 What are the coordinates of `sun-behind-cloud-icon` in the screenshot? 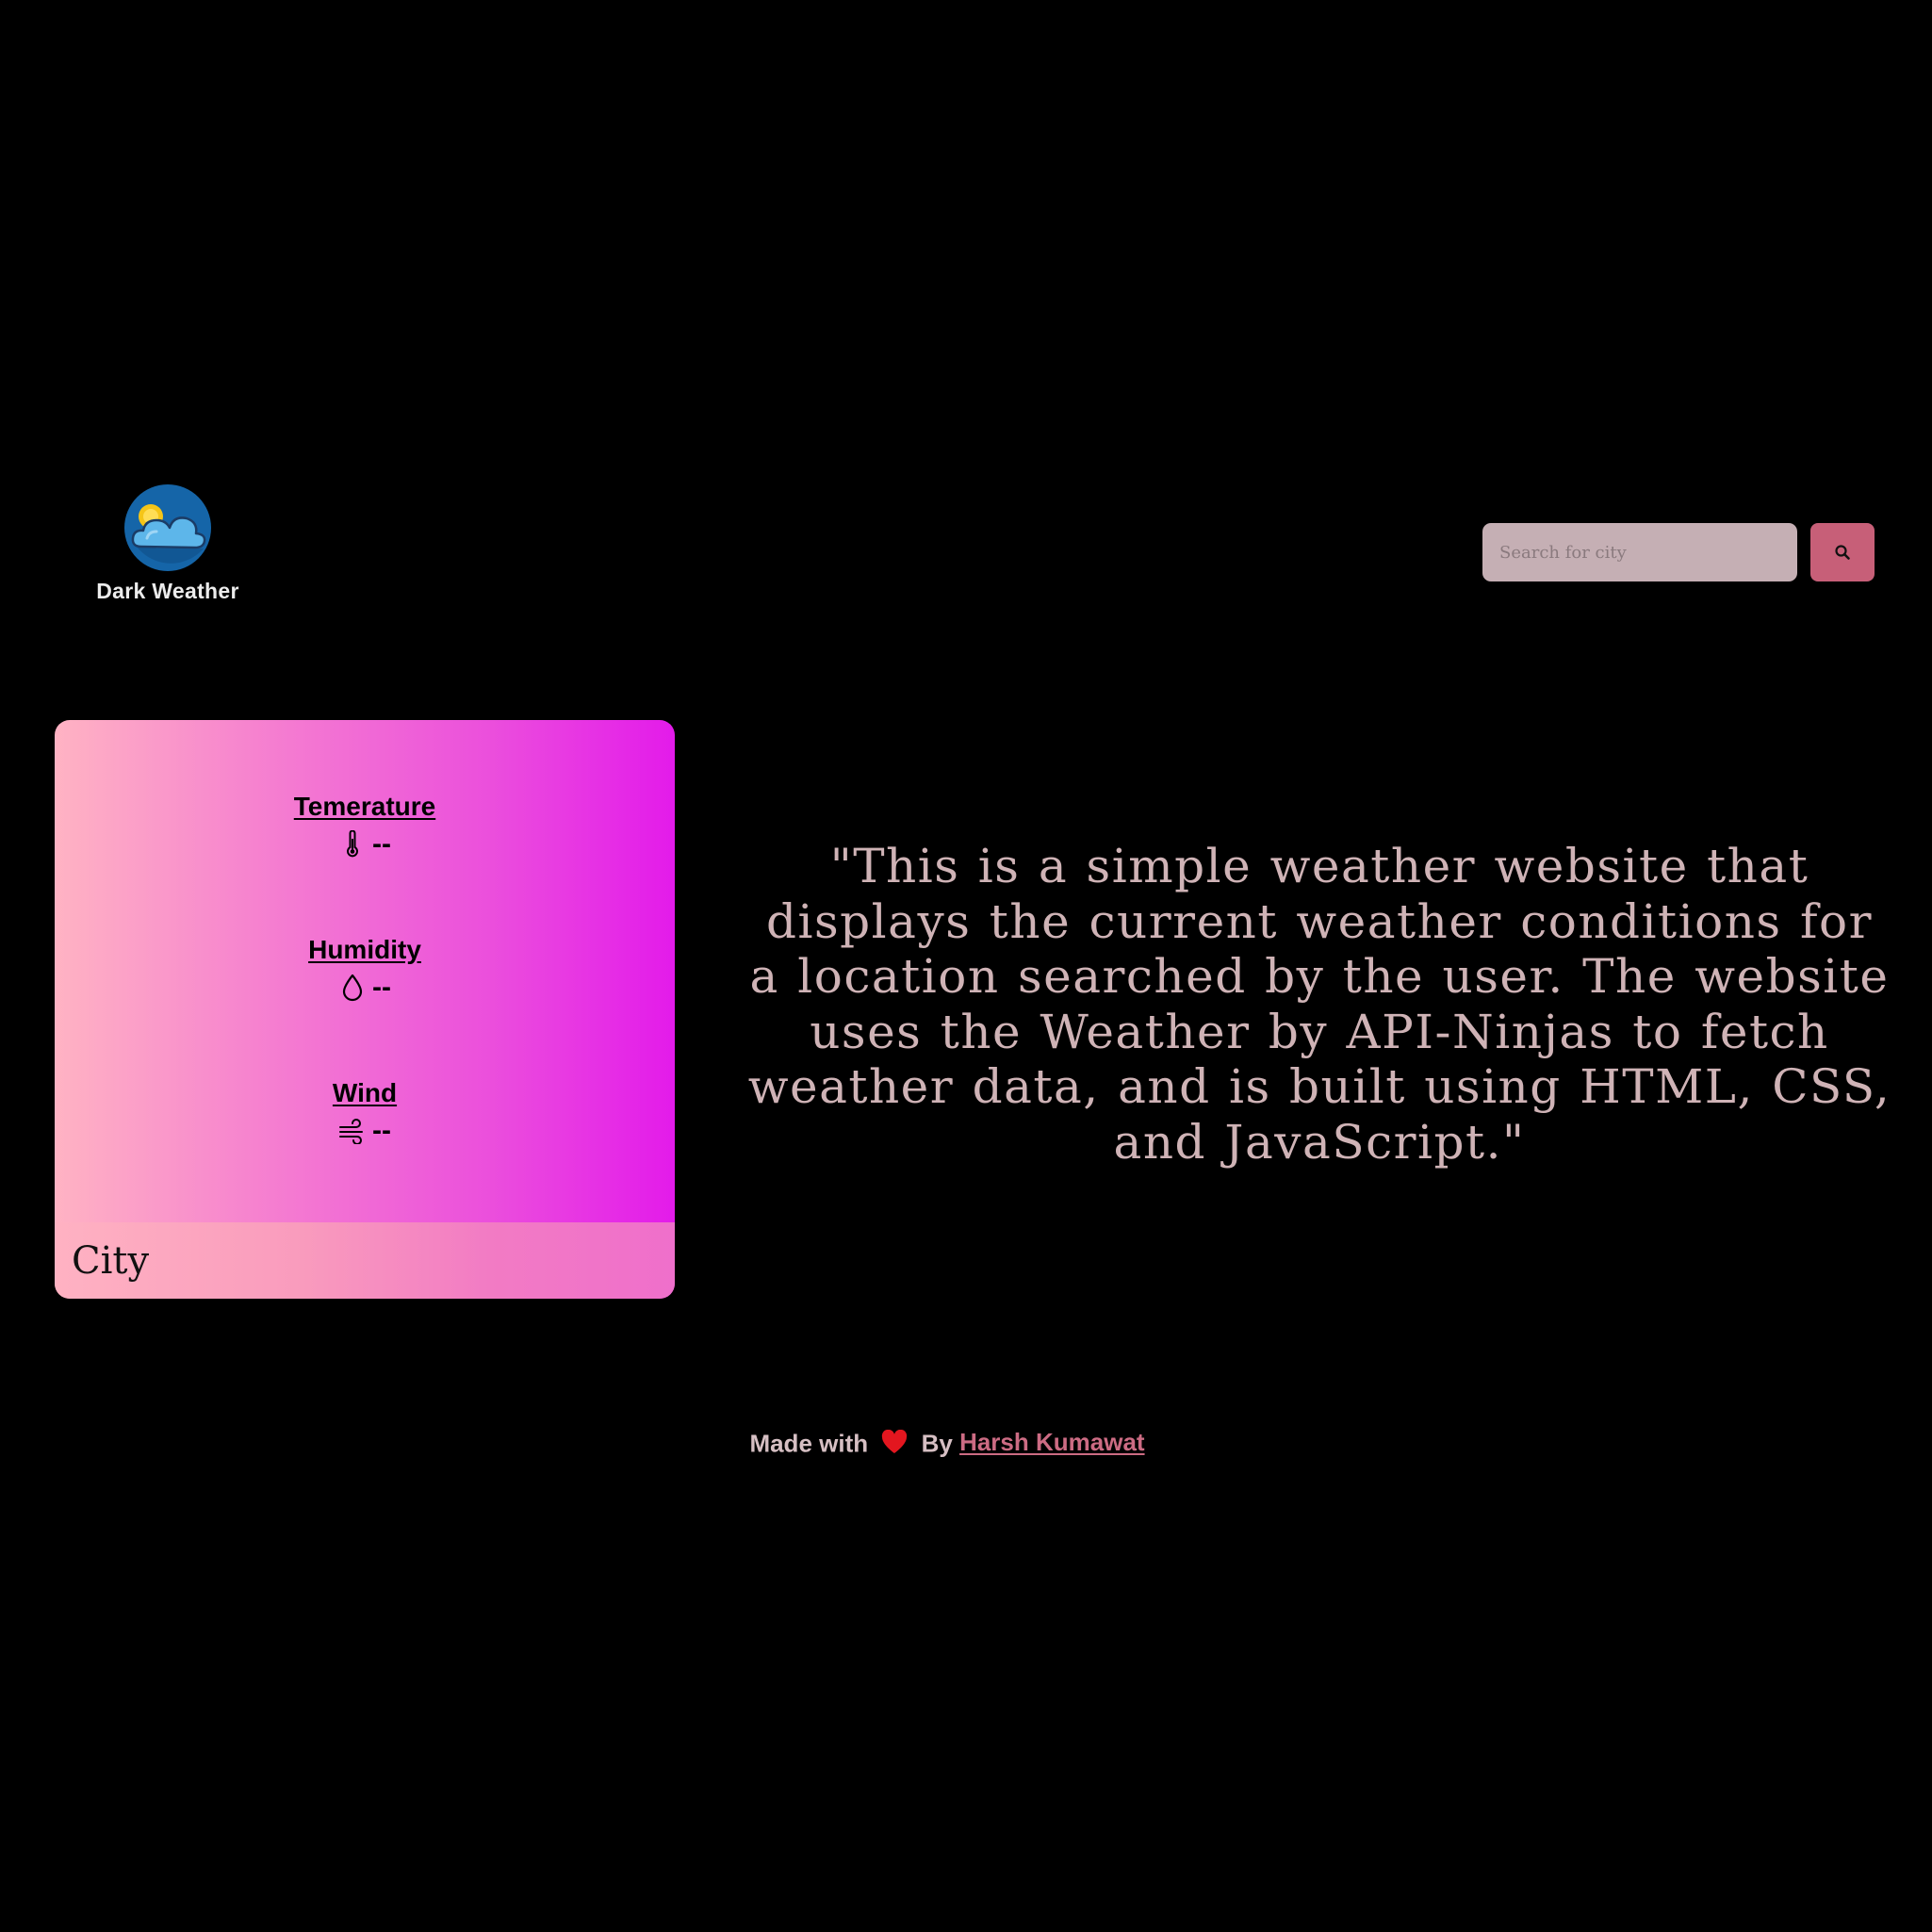 It's located at (167, 527).